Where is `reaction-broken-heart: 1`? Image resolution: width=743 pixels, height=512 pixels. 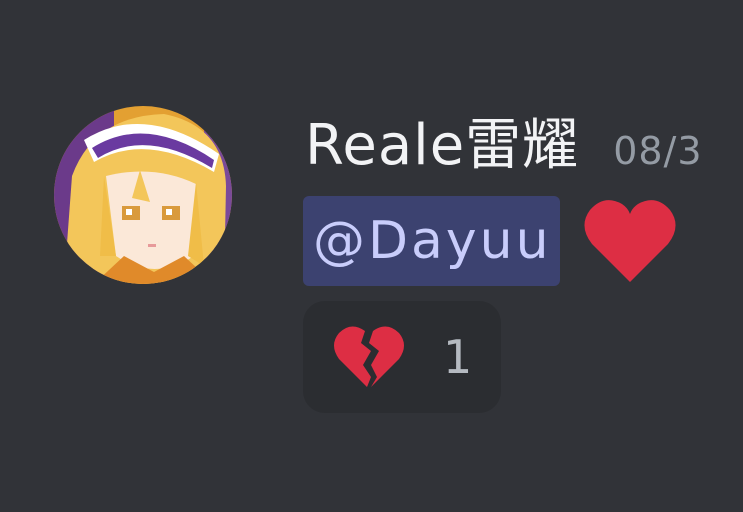
reaction-broken-heart: 1 is located at coordinates (402, 357).